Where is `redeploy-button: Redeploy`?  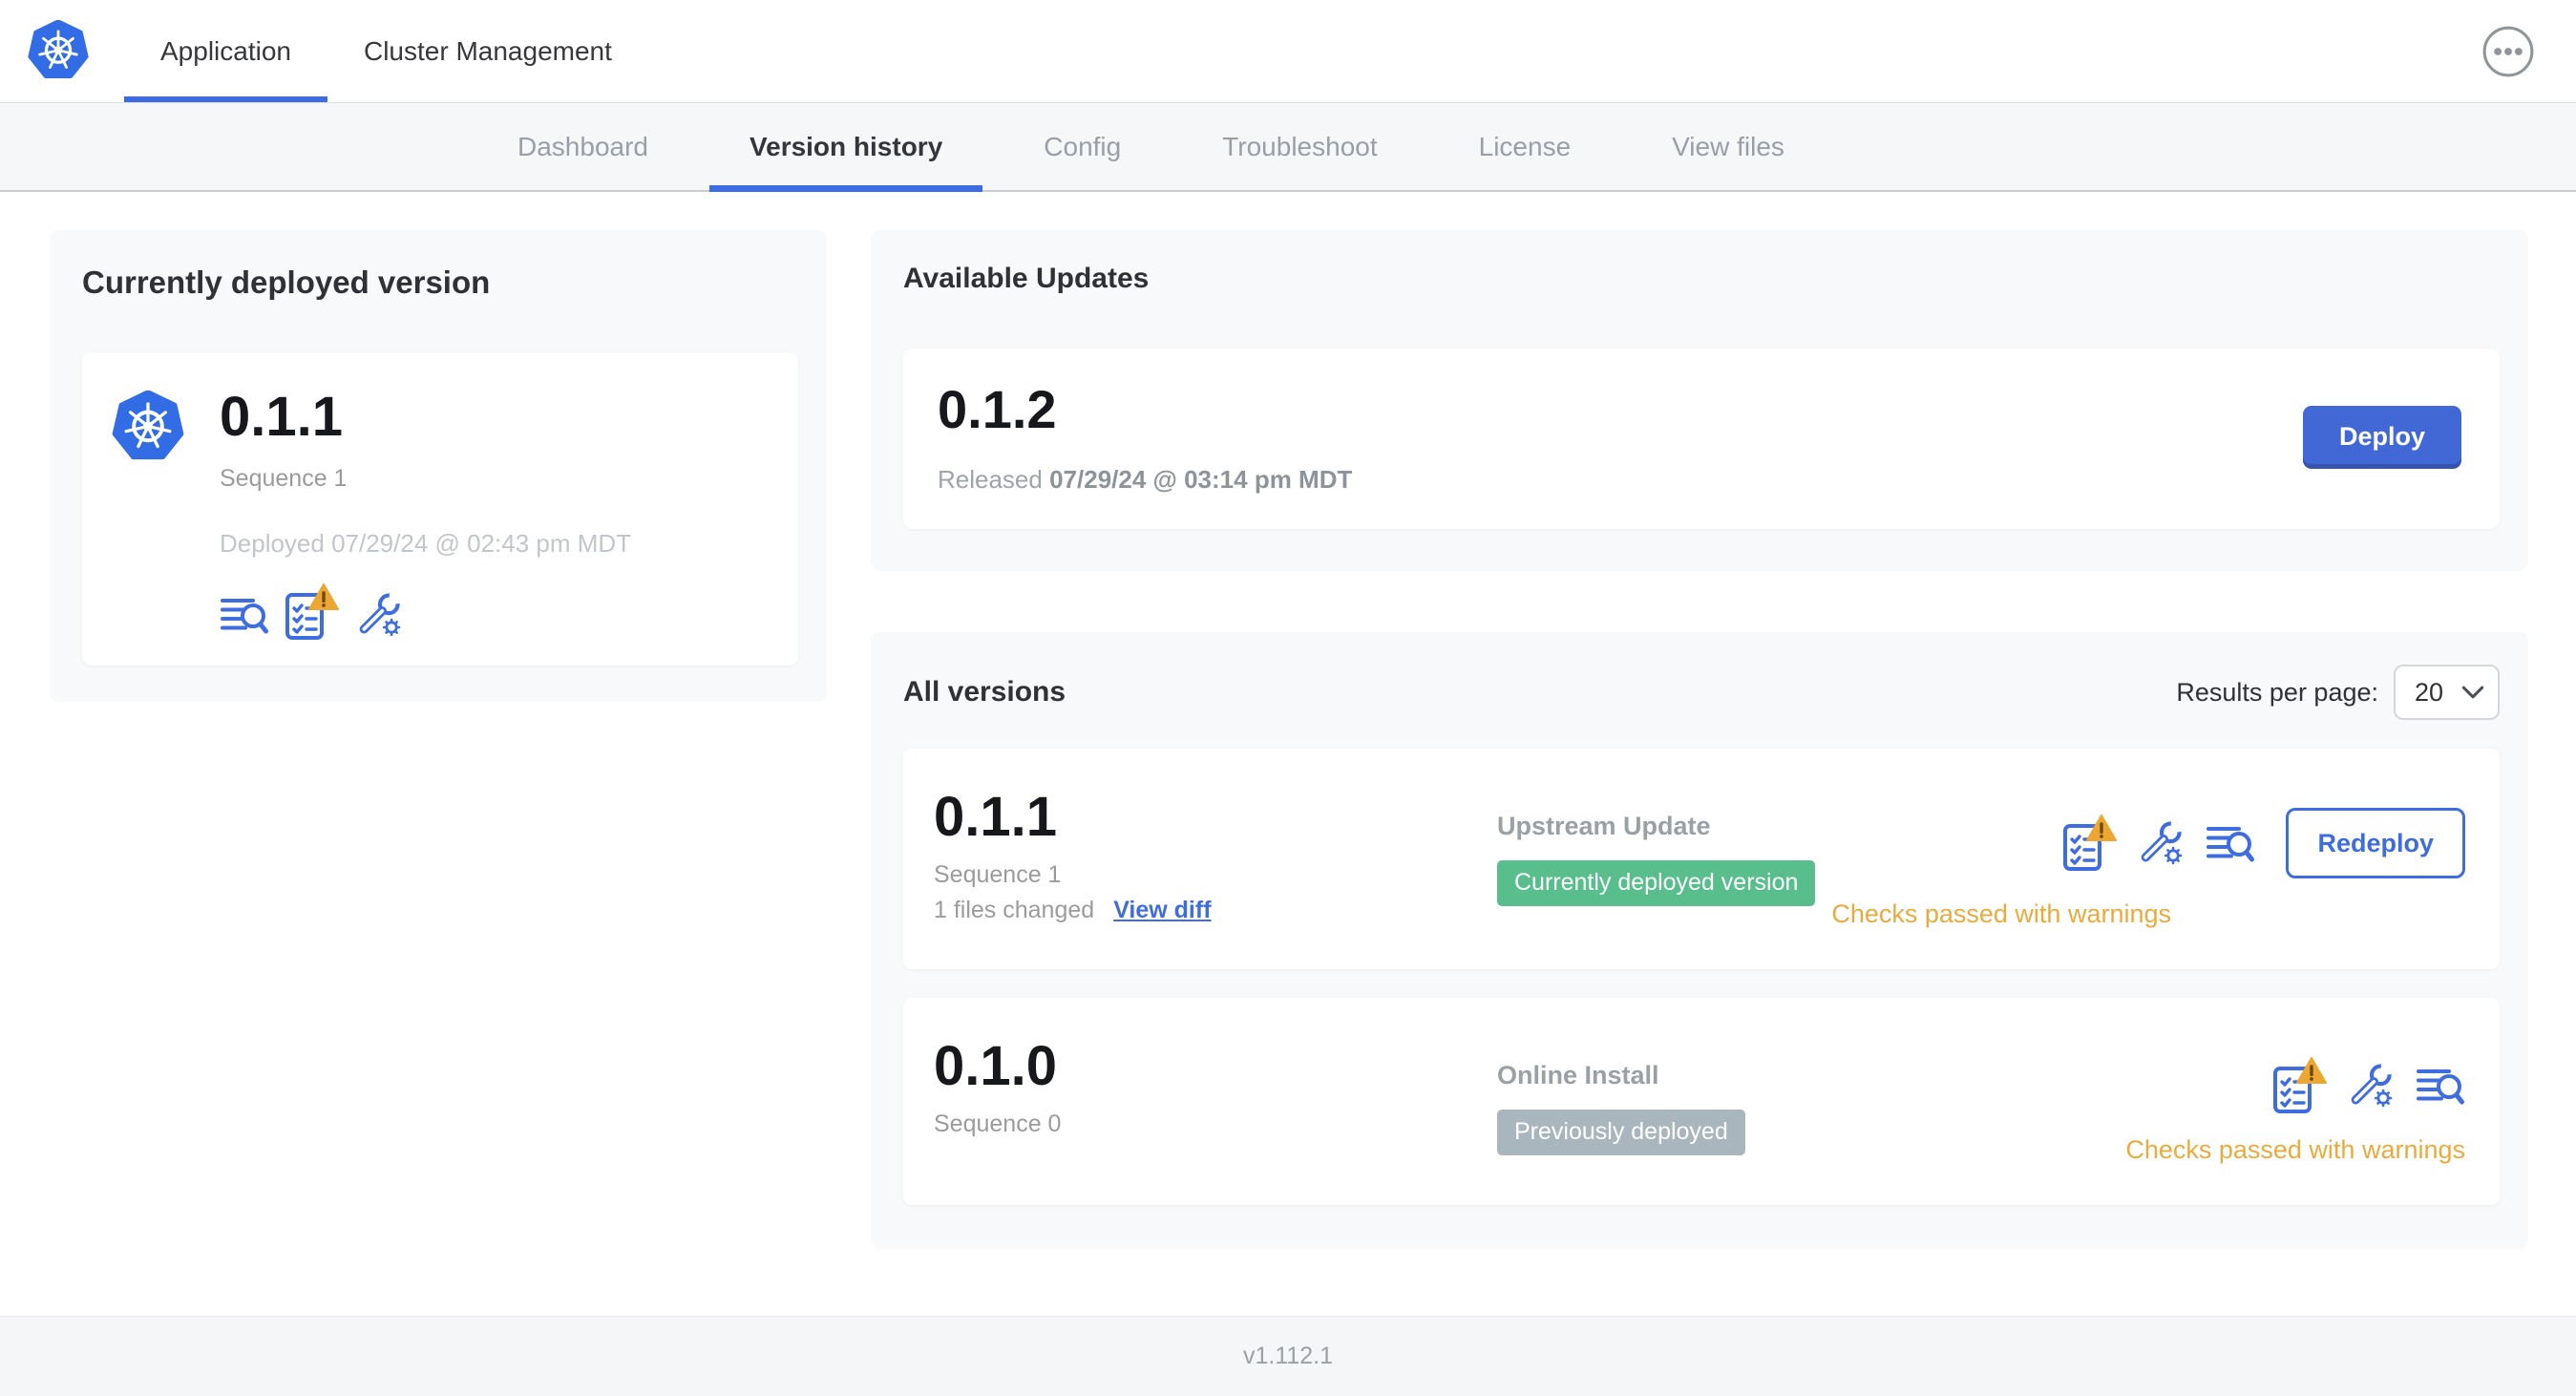 redeploy-button: Redeploy is located at coordinates (2375, 843).